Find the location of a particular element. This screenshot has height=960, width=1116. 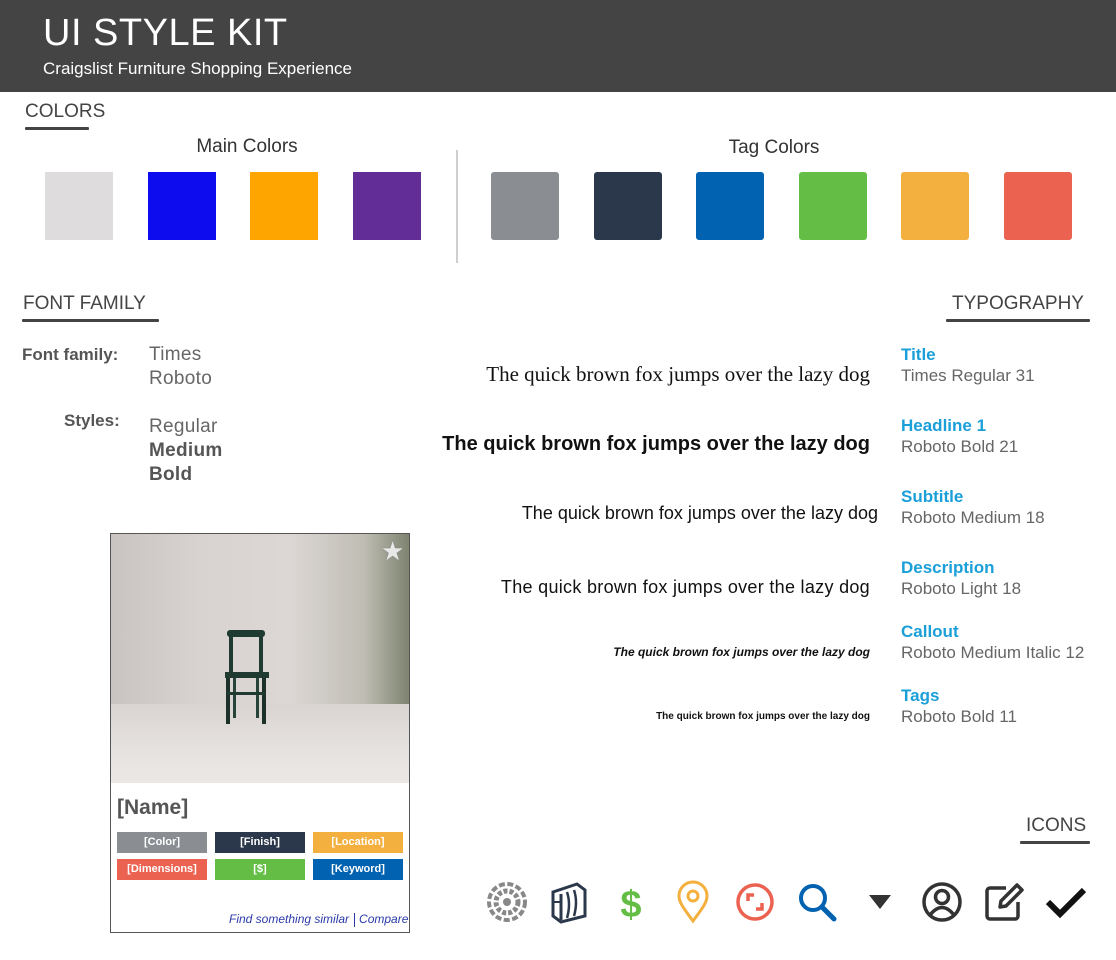

style-value-bold: Bold is located at coordinates (171, 474).